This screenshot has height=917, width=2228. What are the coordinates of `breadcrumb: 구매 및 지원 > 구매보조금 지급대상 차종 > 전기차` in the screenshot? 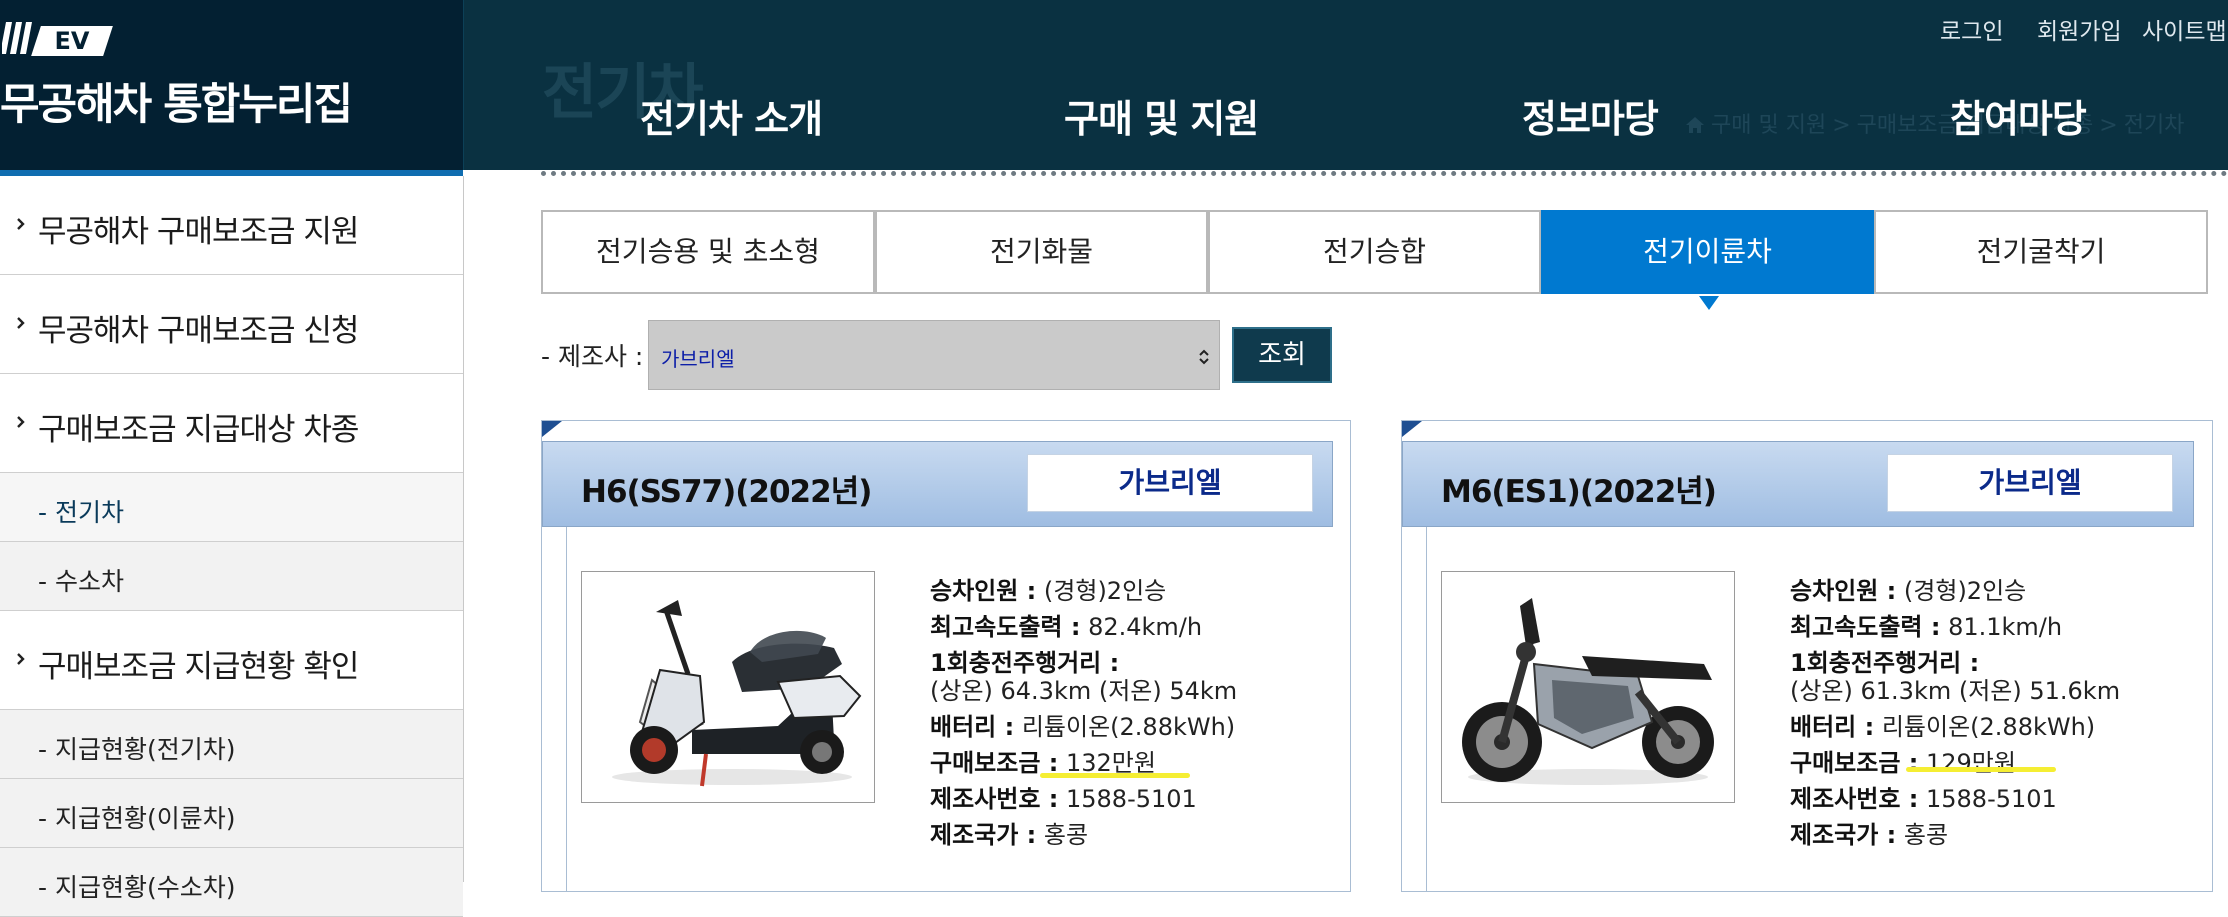 It's located at (1935, 123).